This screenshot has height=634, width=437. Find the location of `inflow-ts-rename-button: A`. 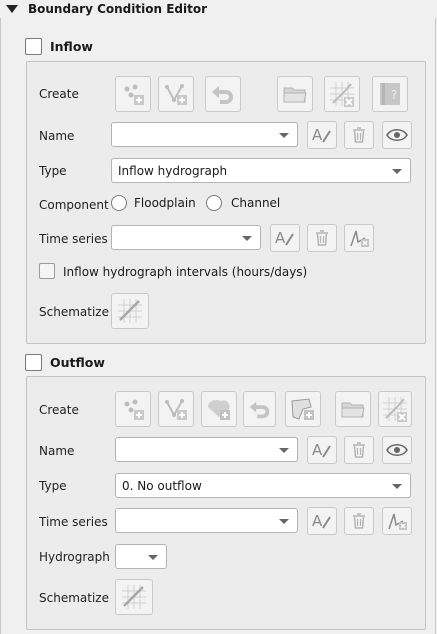

inflow-ts-rename-button: A is located at coordinates (285, 238).